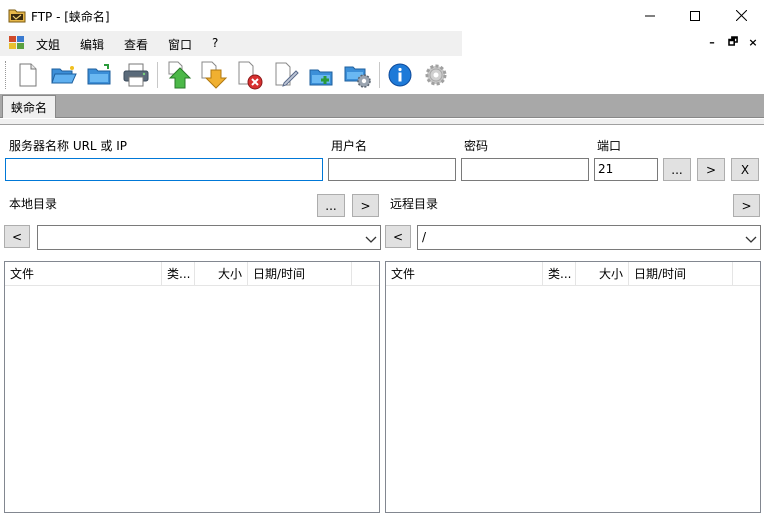 The height and width of the screenshot is (516, 764). I want to click on minimize-button, so click(650, 15).